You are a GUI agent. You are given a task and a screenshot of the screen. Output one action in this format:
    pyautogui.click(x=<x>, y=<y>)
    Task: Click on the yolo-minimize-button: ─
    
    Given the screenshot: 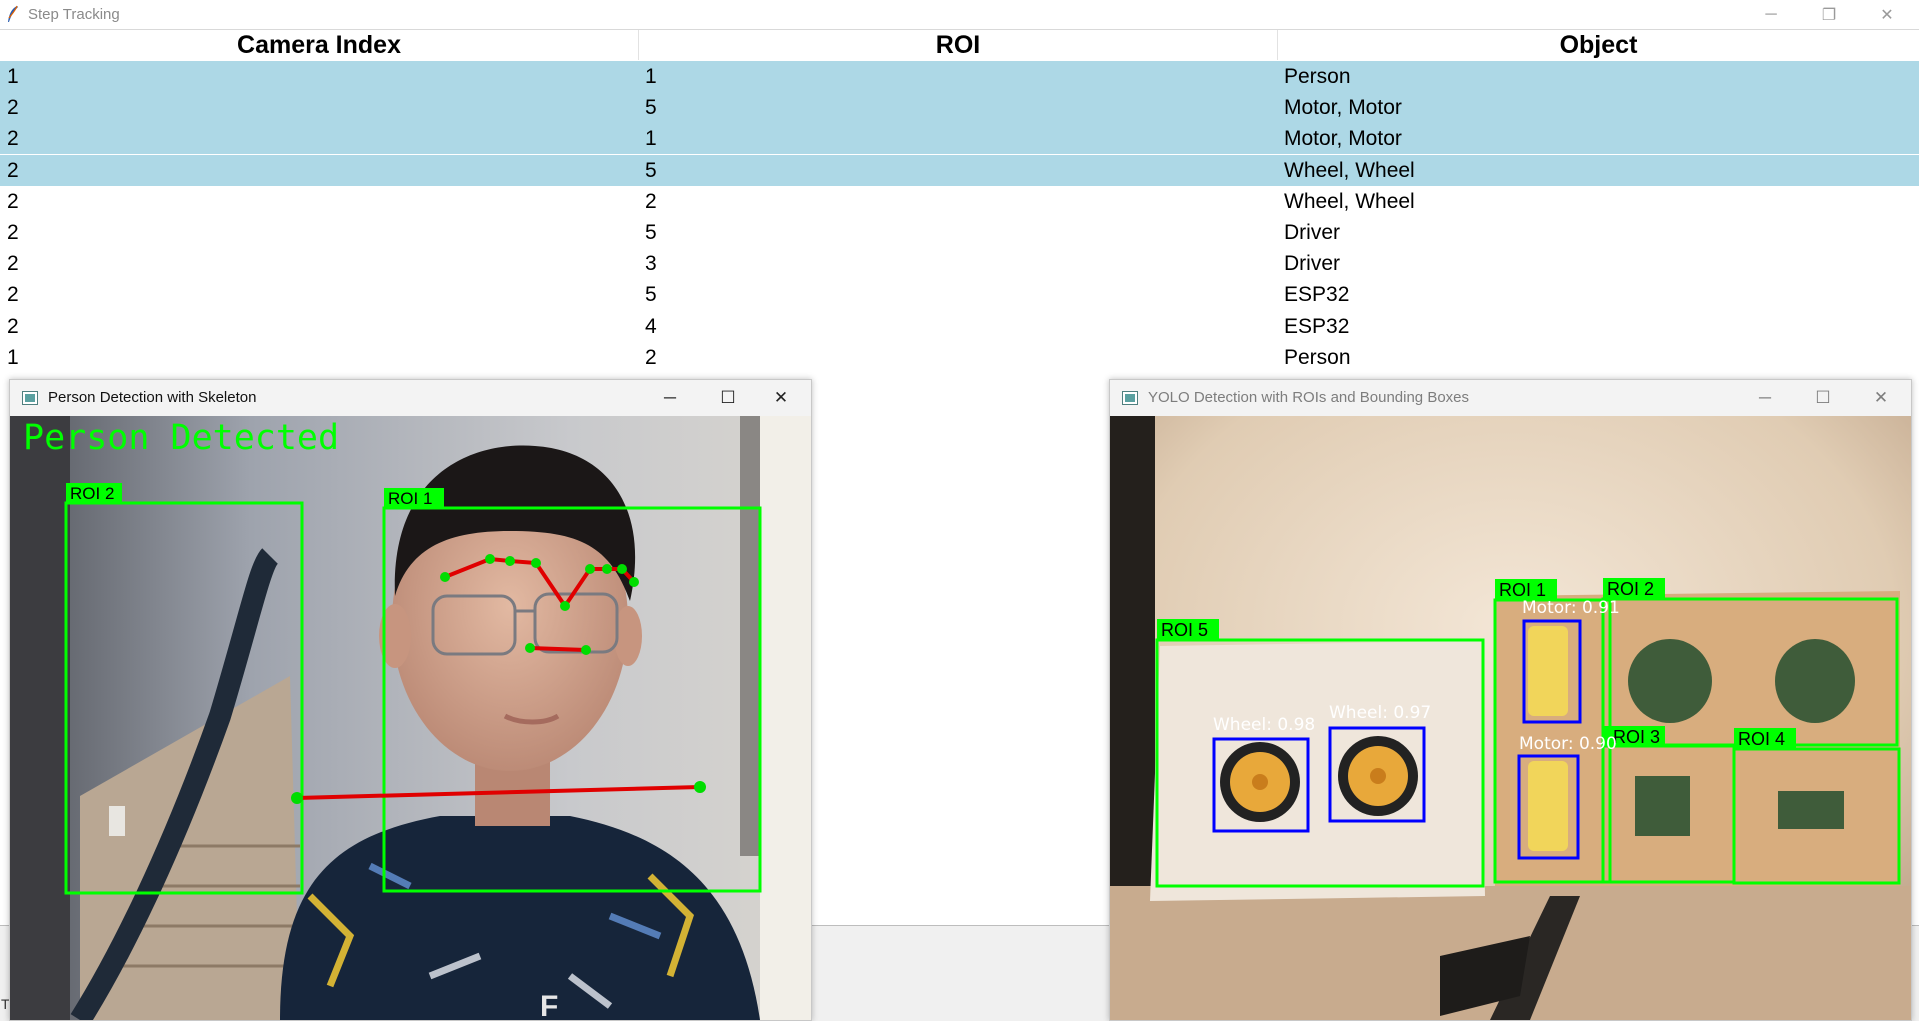 What is the action you would take?
    pyautogui.click(x=1765, y=398)
    